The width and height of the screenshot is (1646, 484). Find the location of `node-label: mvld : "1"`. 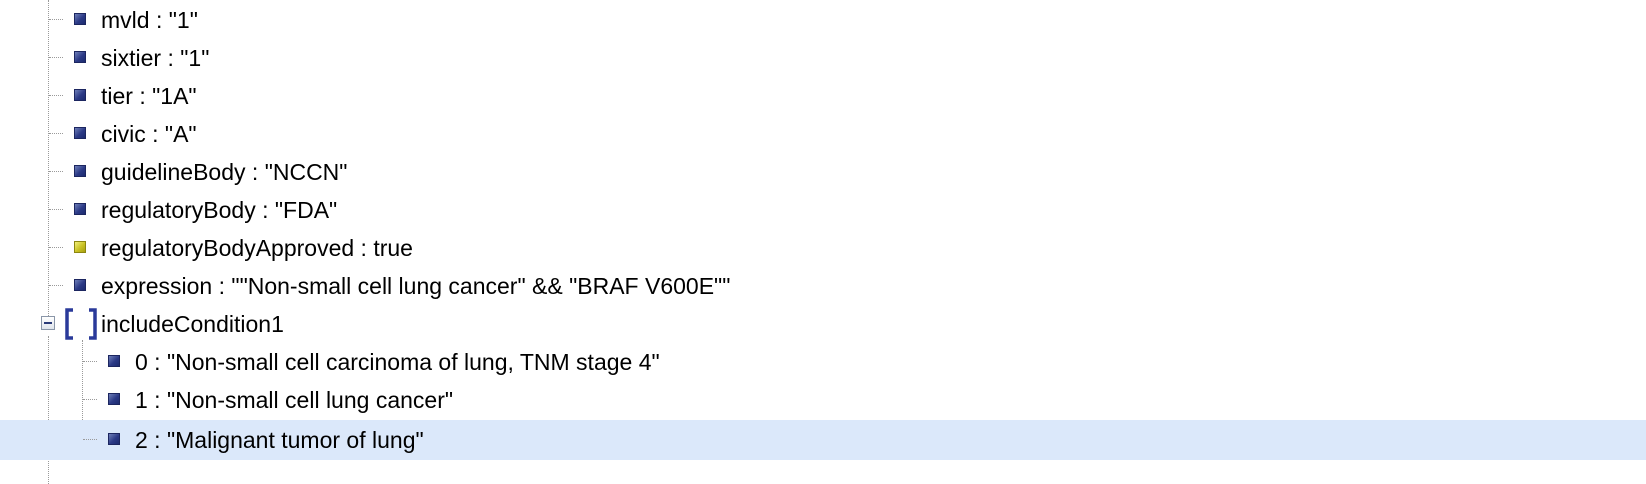

node-label: mvld : "1" is located at coordinates (149, 20).